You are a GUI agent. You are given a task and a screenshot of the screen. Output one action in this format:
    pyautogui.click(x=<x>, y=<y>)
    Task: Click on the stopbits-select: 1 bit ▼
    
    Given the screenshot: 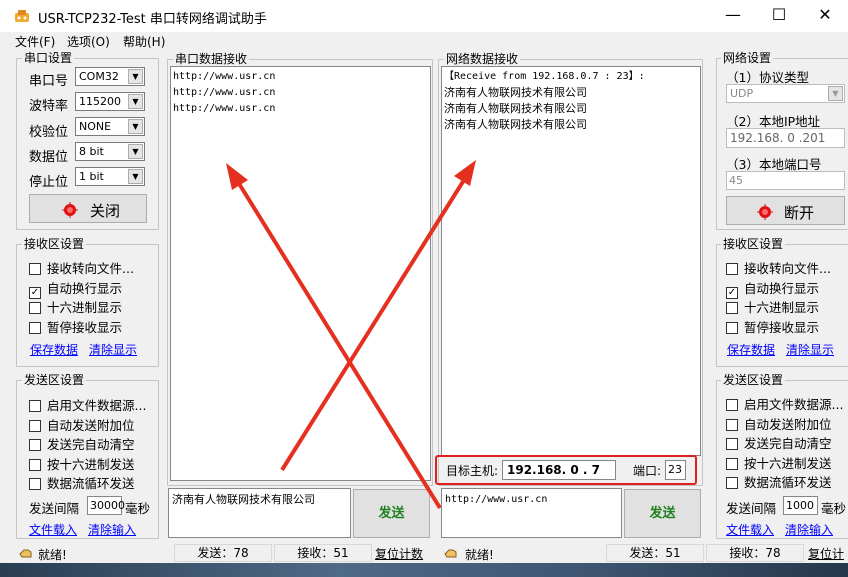 What is the action you would take?
    pyautogui.click(x=110, y=176)
    